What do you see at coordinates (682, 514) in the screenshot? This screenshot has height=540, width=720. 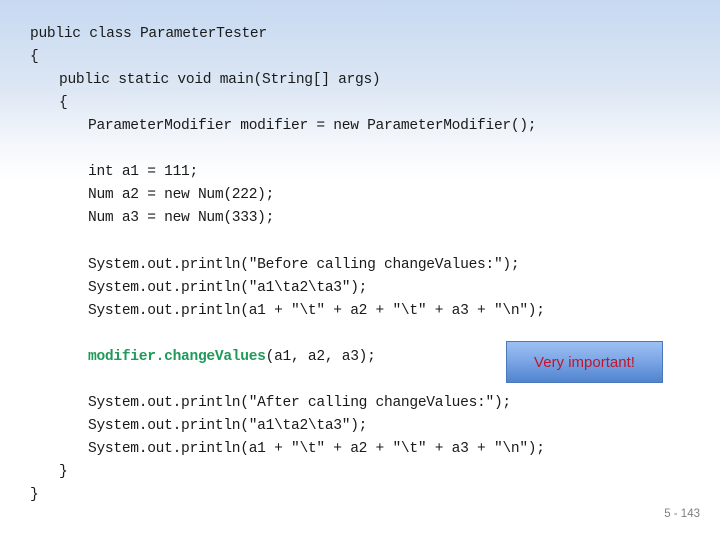 I see `page-number: 5 - 143` at bounding box center [682, 514].